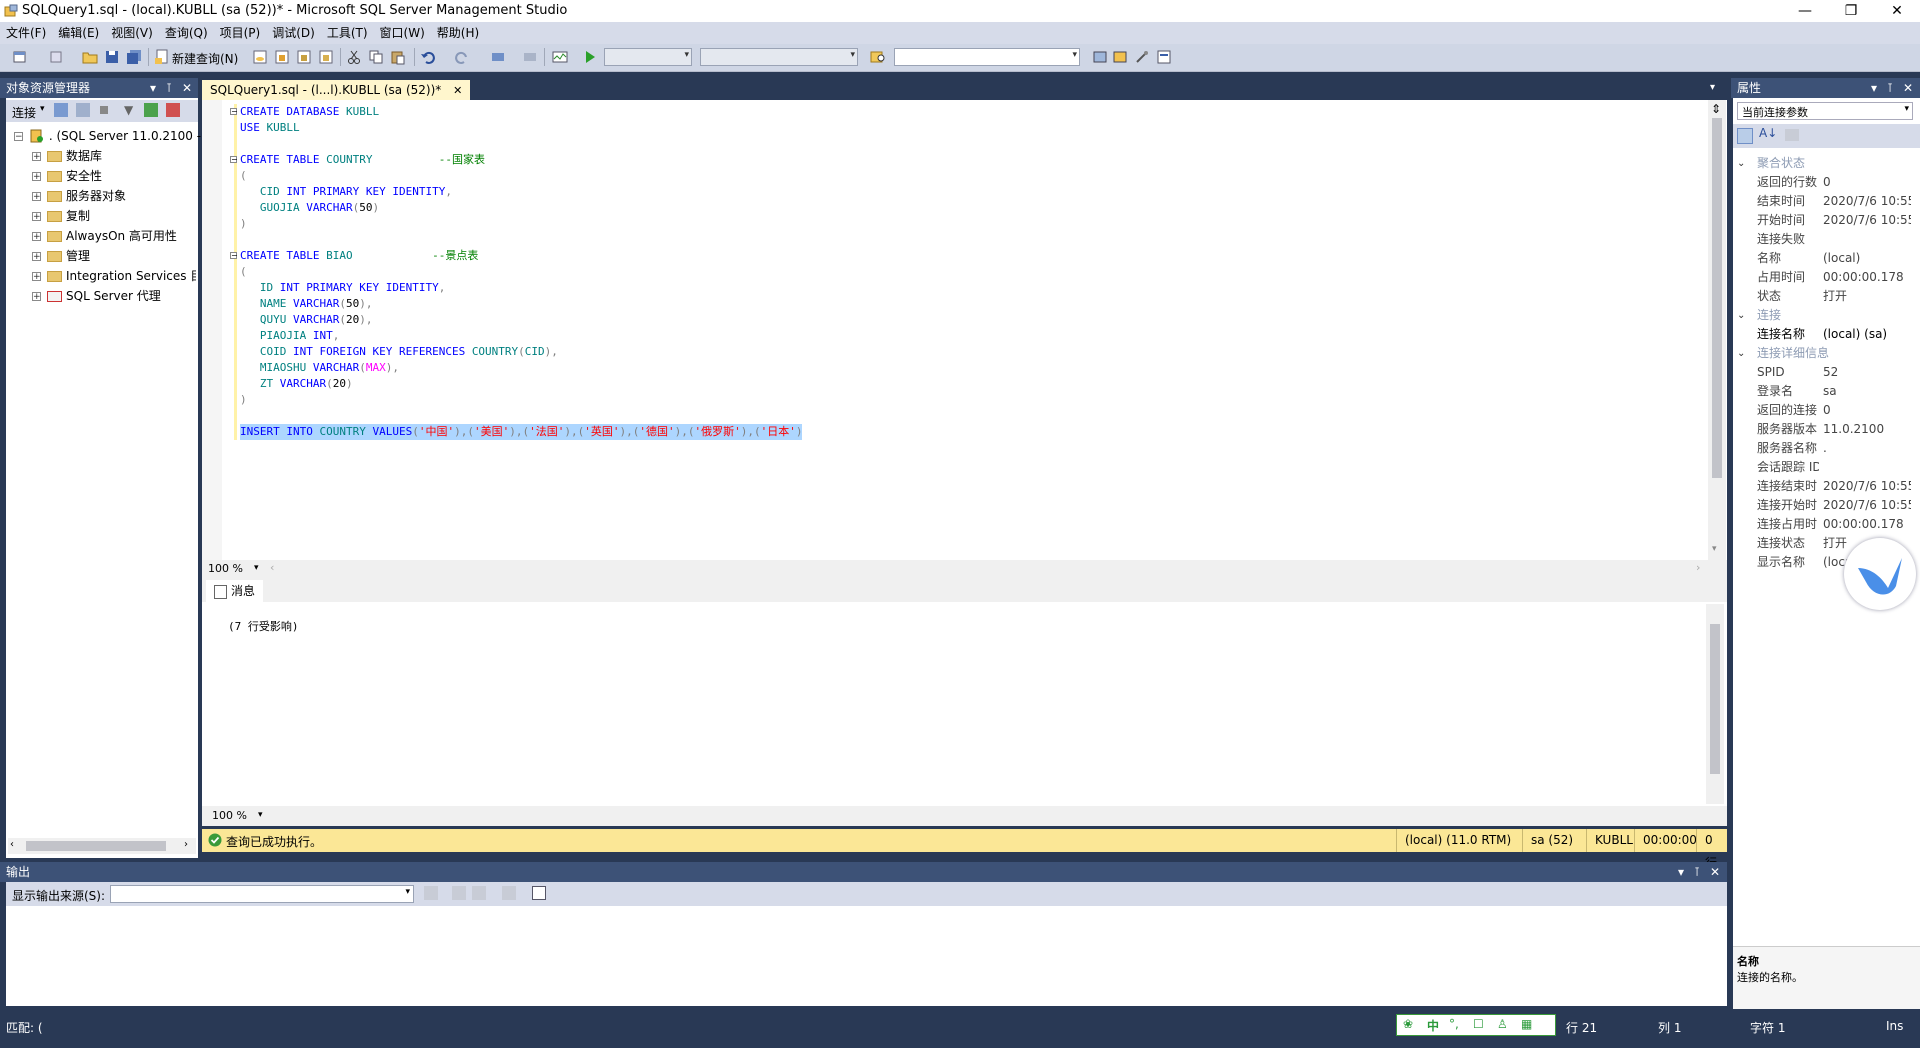 Image resolution: width=1920 pixels, height=1048 pixels. Describe the element at coordinates (229, 815) in the screenshot. I see `results-zoom-dropdown: 100 %` at that location.